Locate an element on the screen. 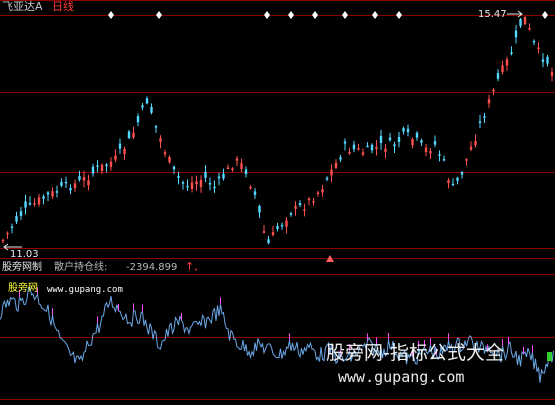  period-label: 日线 is located at coordinates (63, 6).